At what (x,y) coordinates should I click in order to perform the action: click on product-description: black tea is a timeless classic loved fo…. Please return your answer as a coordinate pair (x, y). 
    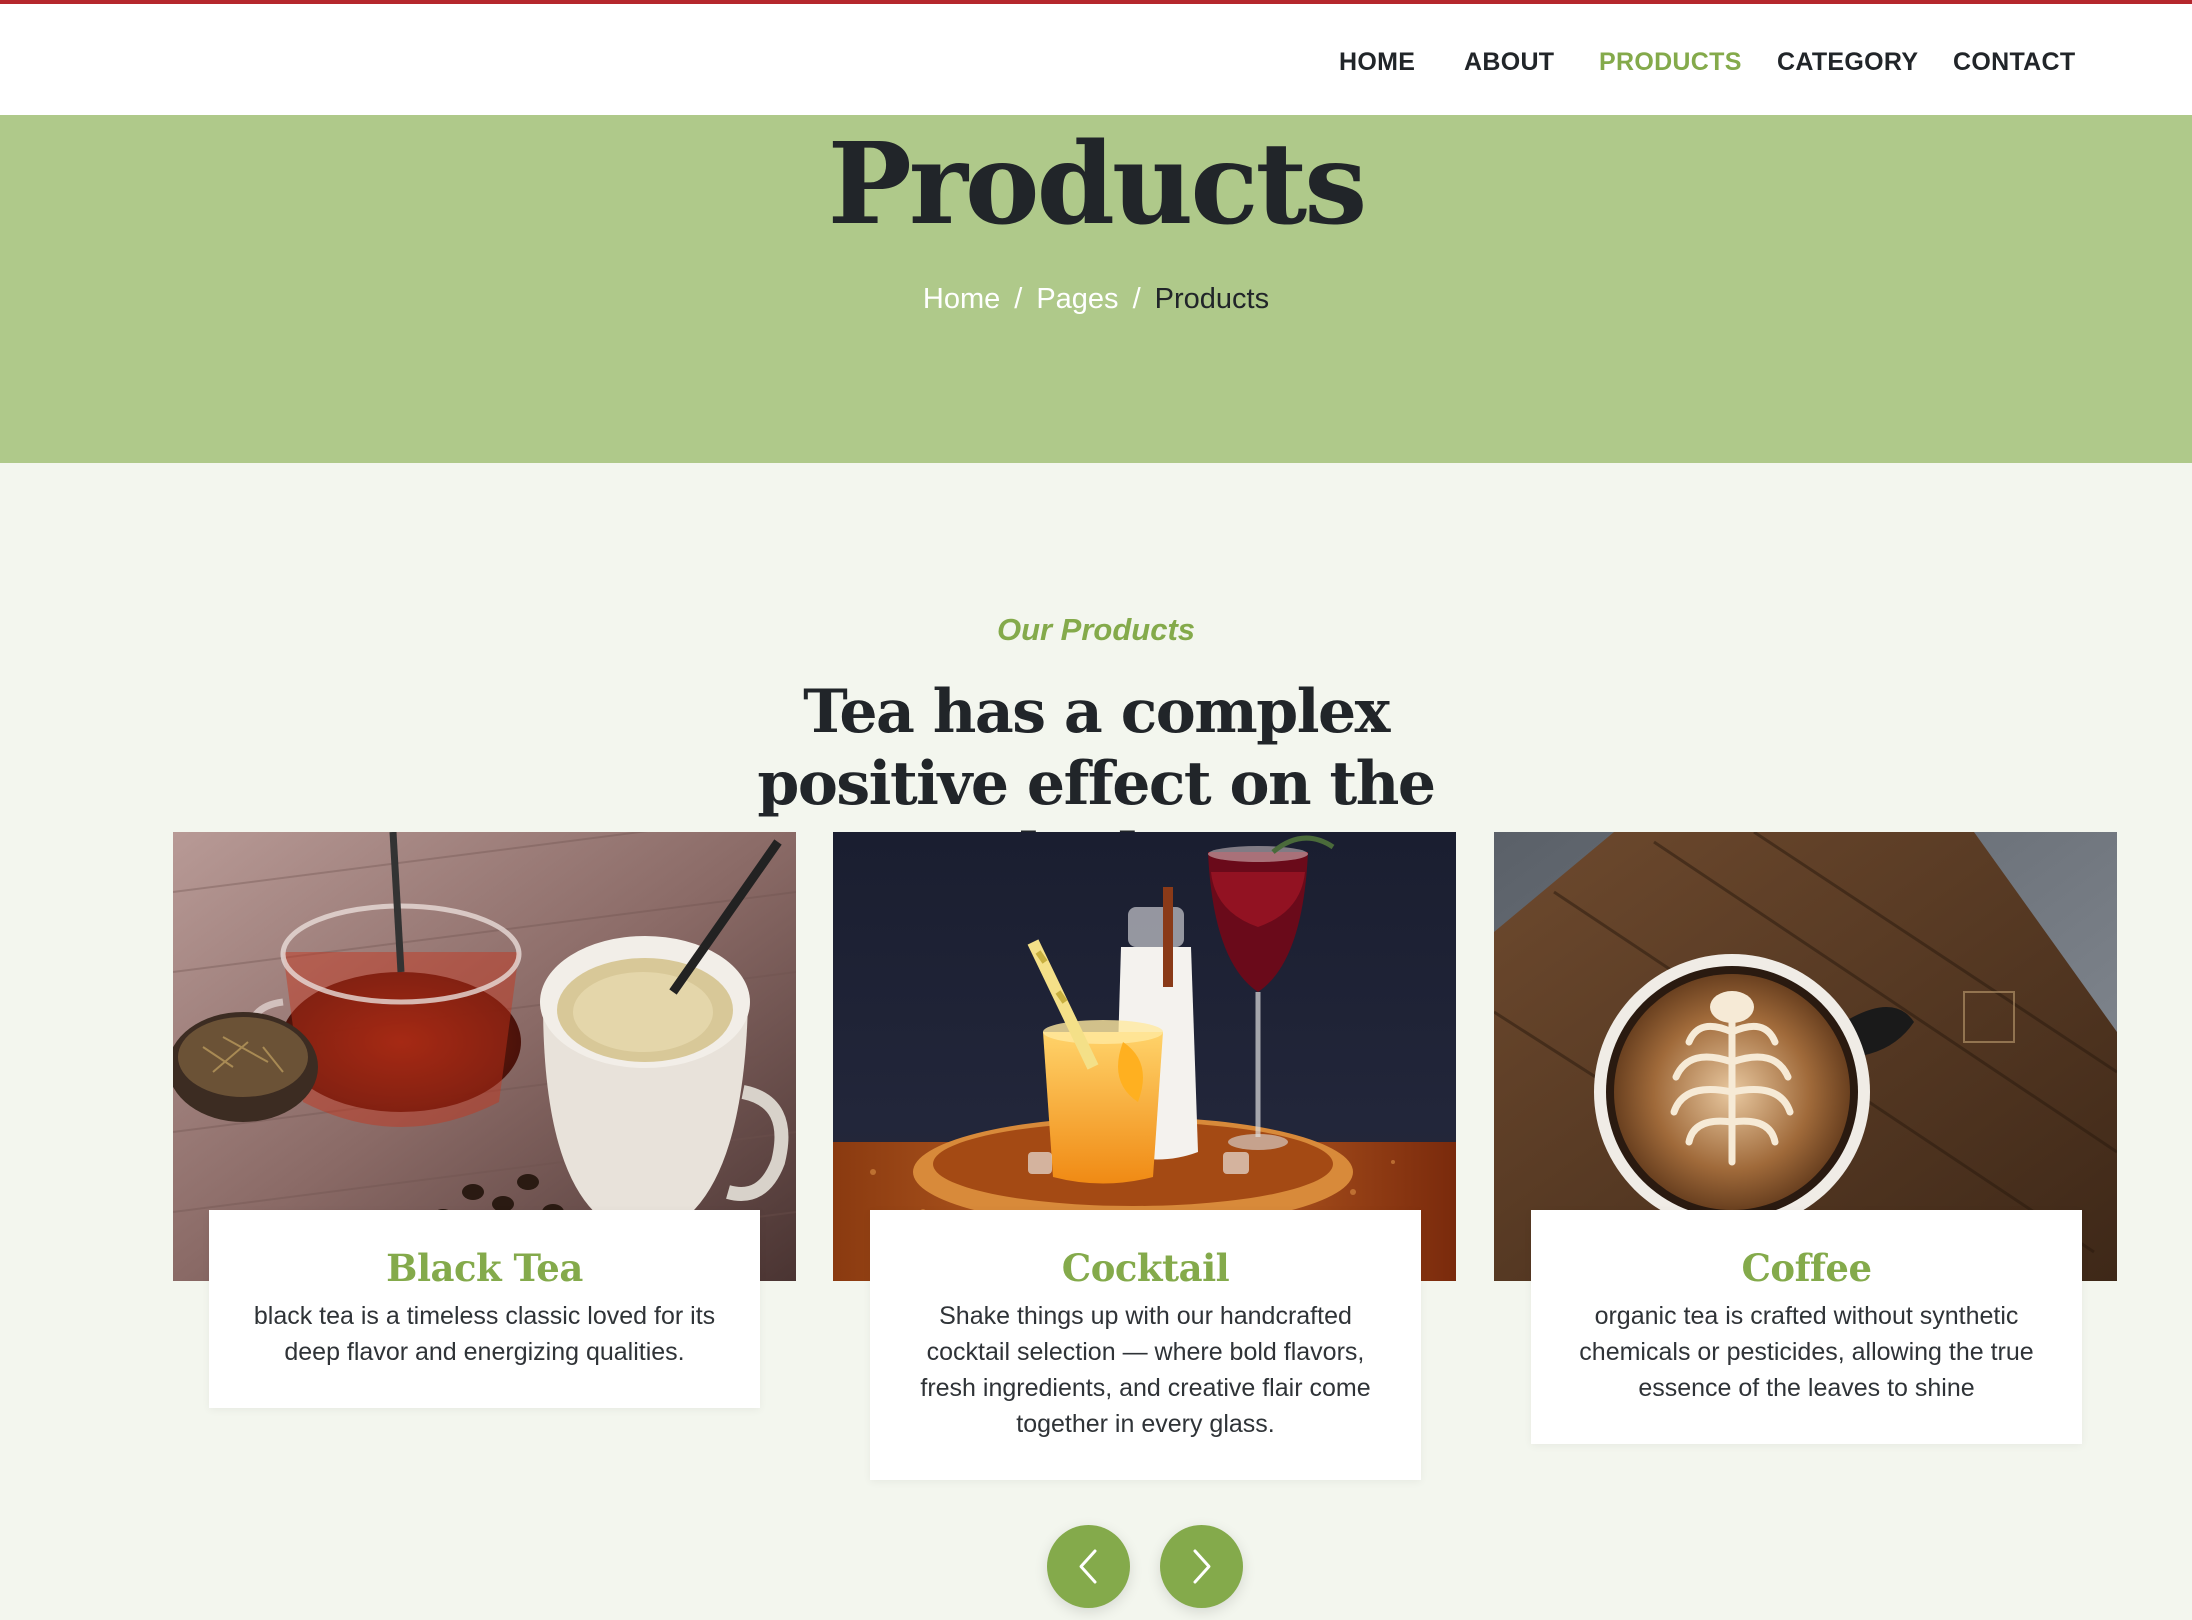
    Looking at the image, I should click on (484, 1334).